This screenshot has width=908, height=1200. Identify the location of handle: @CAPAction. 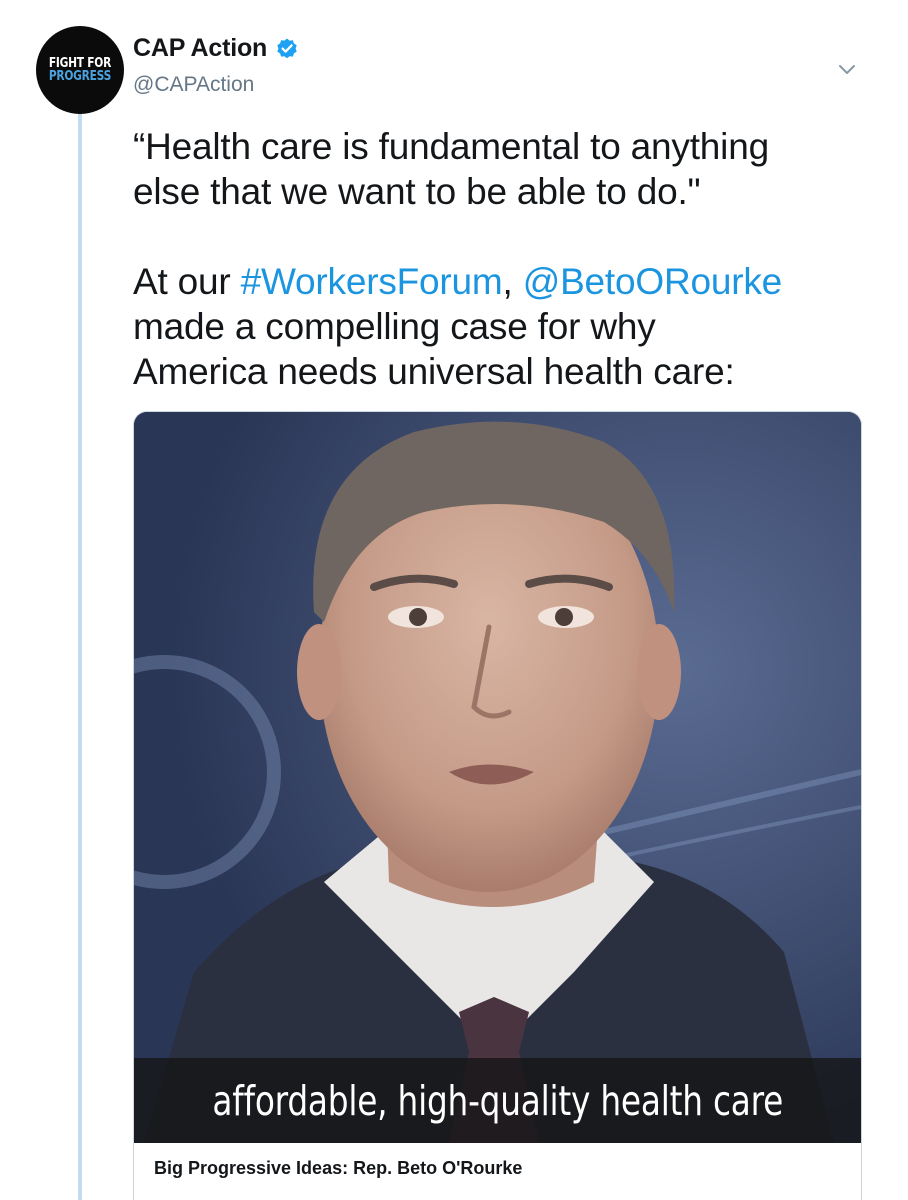
(193, 85).